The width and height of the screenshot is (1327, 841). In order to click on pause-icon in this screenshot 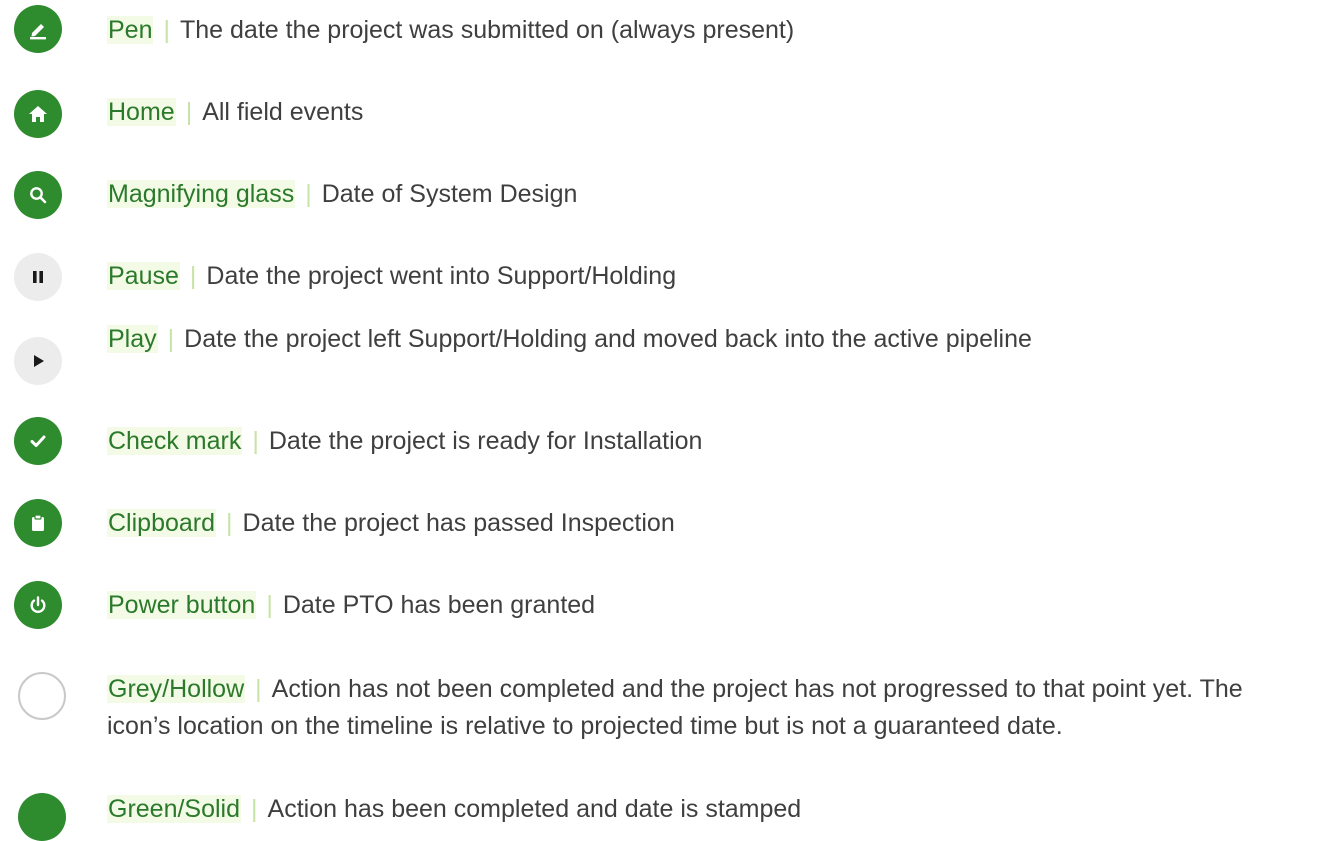, I will do `click(38, 277)`.